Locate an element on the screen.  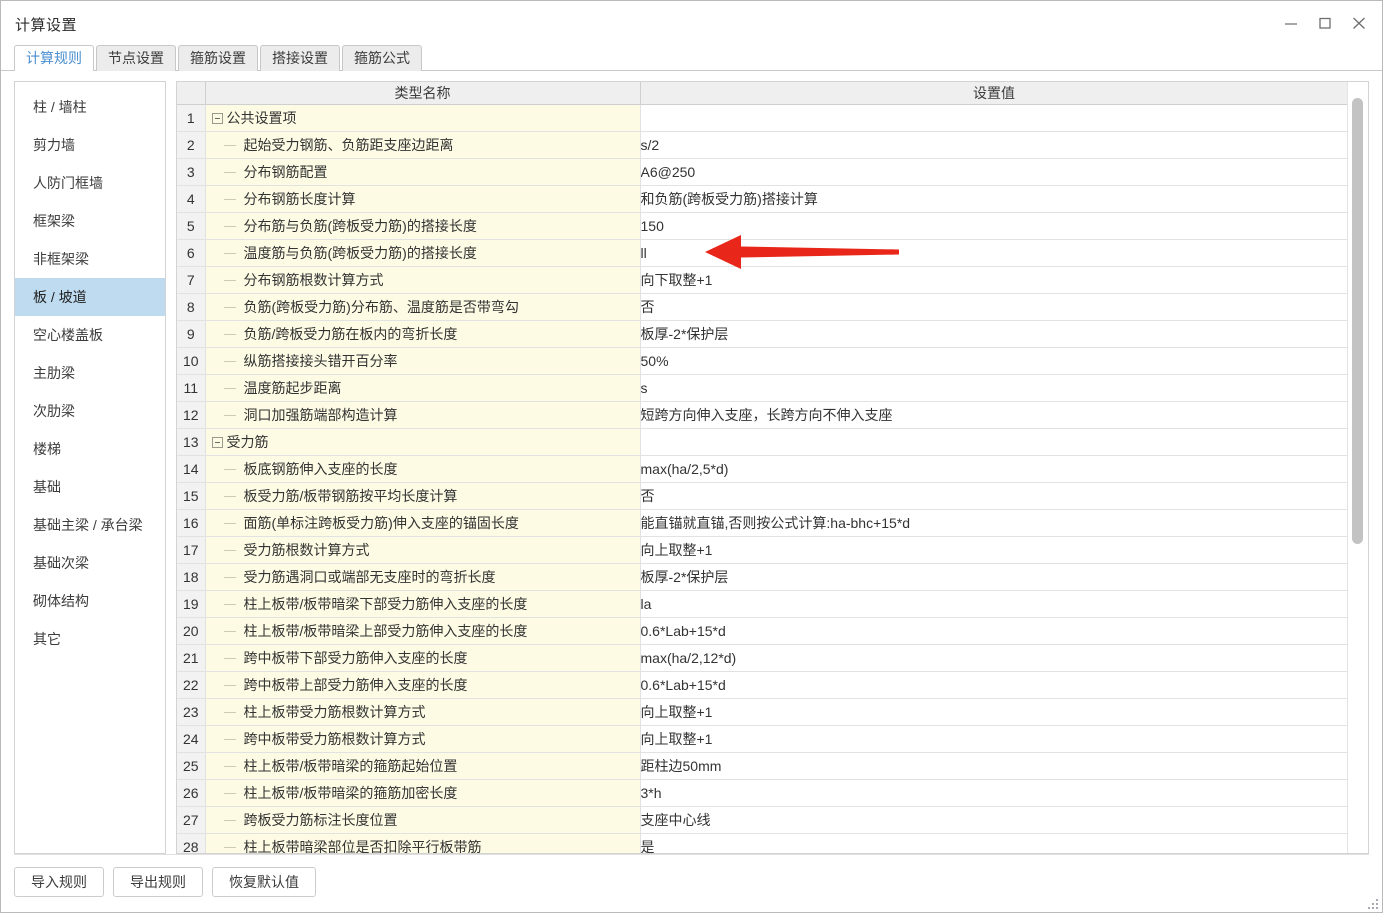
table-row: 4 分布钢筋长度计算 和负筋(跨板受力筋)搭接计算 is located at coordinates (762, 199).